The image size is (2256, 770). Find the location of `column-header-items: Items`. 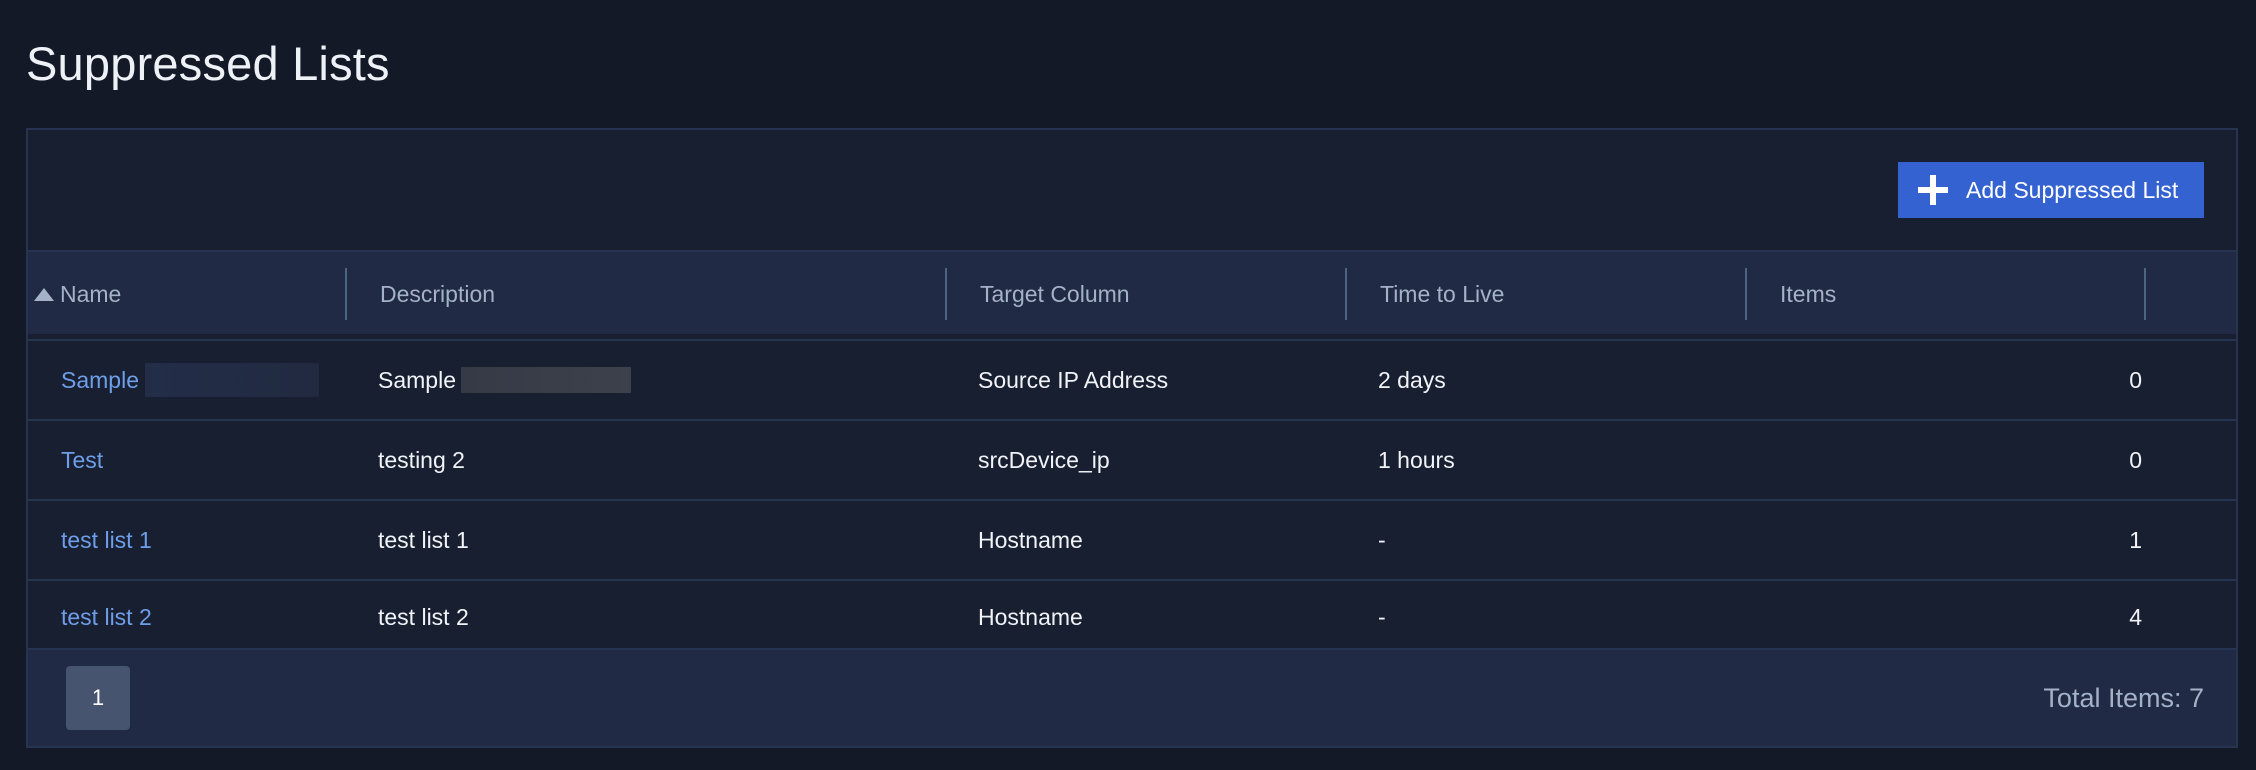

column-header-items: Items is located at coordinates (1808, 294).